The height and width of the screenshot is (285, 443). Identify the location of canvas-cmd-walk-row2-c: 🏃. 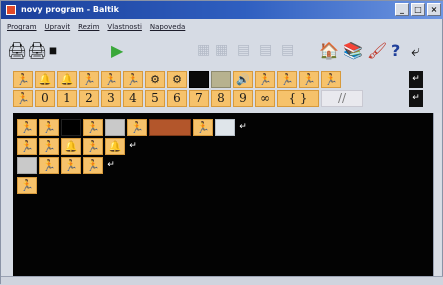
(93, 146).